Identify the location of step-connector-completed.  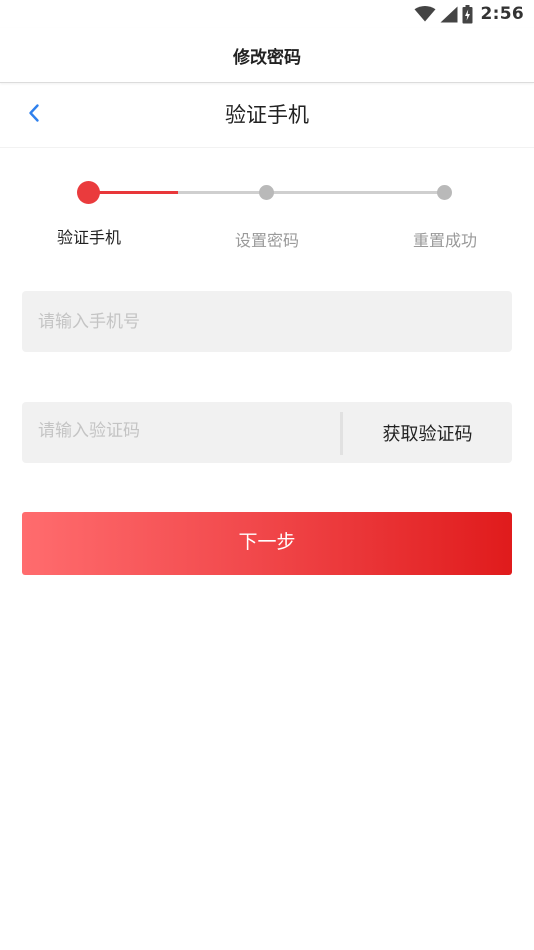
(133, 192).